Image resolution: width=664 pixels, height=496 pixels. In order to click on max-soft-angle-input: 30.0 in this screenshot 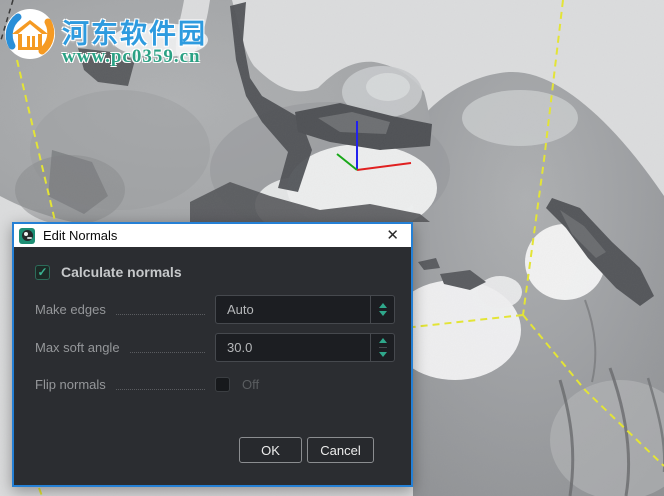, I will do `click(305, 347)`.